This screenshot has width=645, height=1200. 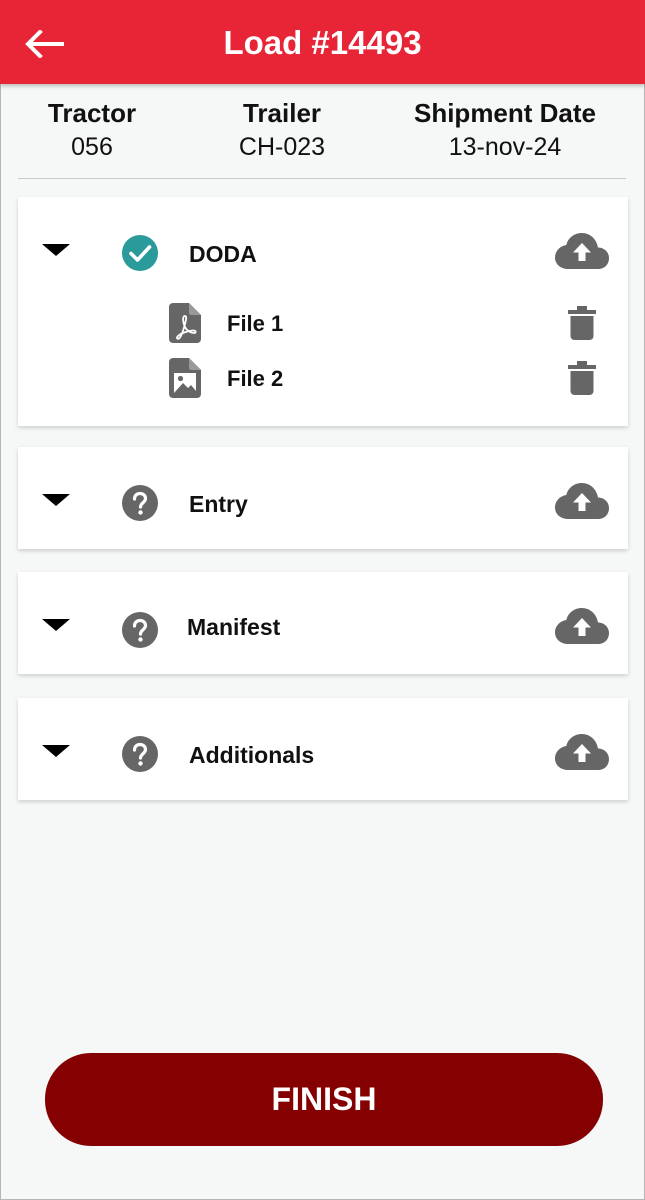 I want to click on shipment-date-label: Shipment Date, so click(x=505, y=113).